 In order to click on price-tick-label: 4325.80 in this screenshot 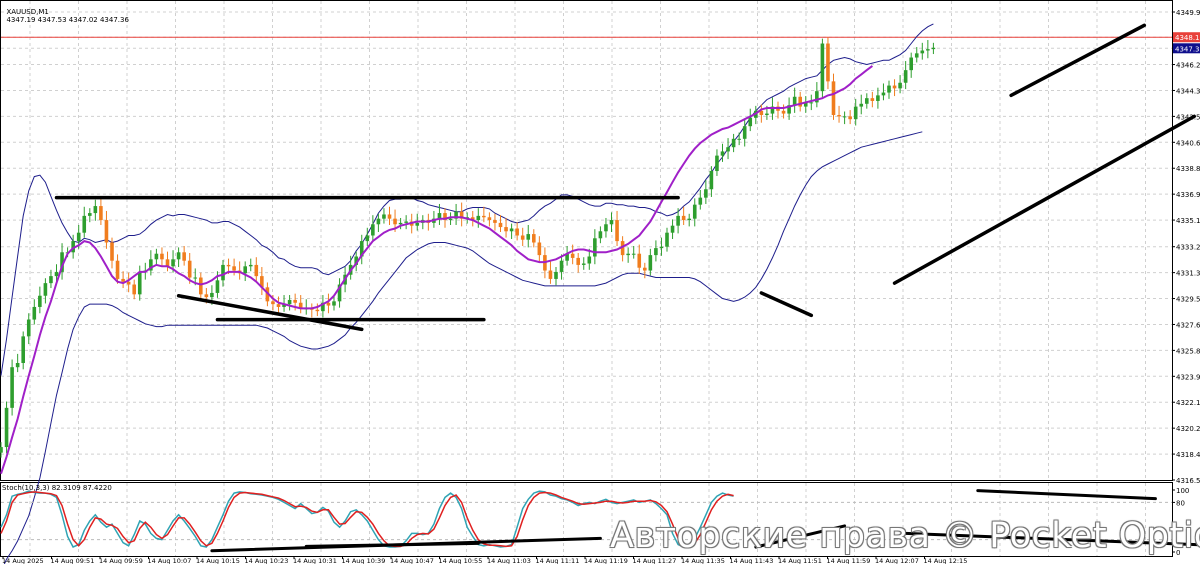, I will do `click(1188, 351)`.